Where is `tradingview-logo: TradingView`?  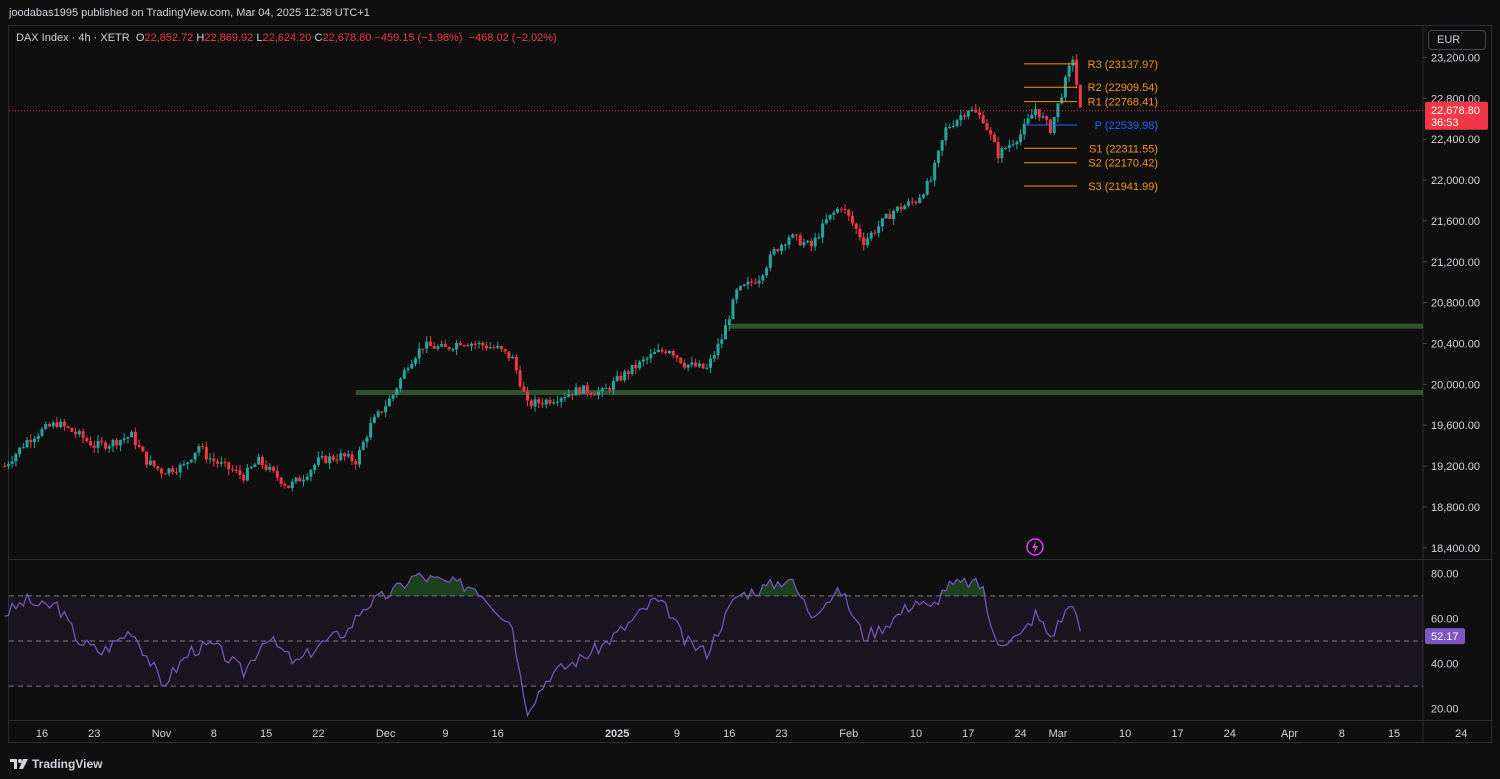 tradingview-logo: TradingView is located at coordinates (56, 764).